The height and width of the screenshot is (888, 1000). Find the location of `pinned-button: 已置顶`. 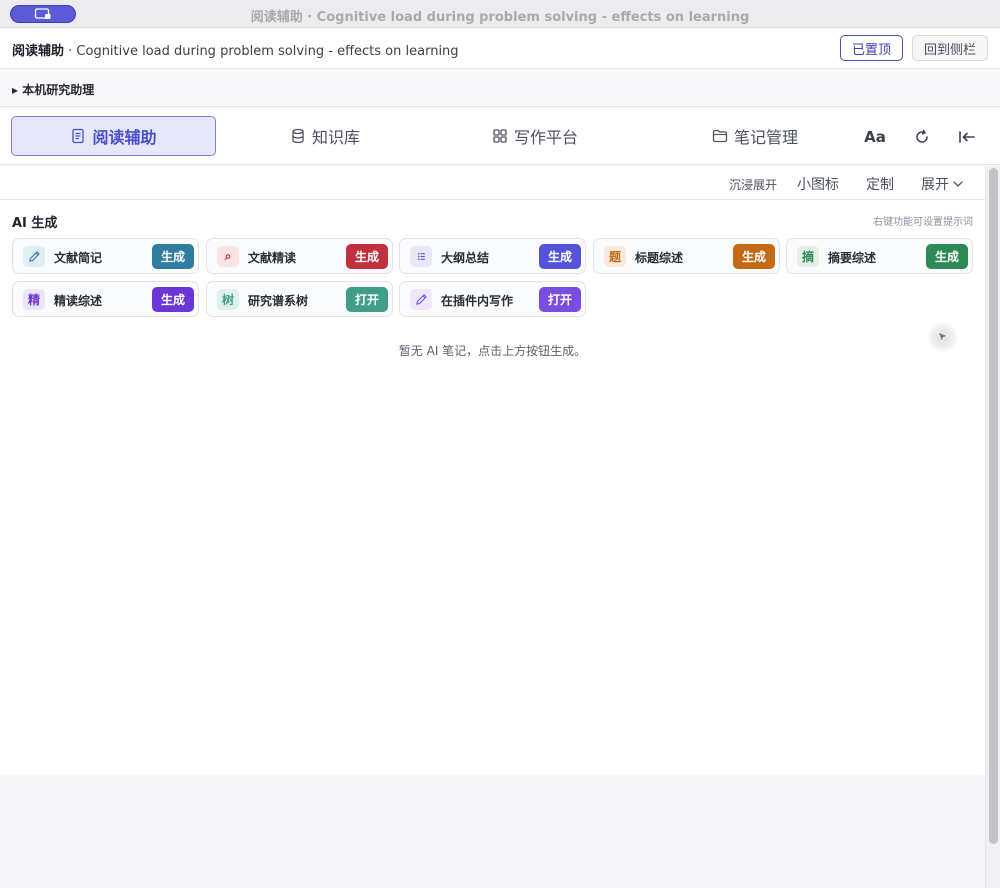

pinned-button: 已置顶 is located at coordinates (871, 48).